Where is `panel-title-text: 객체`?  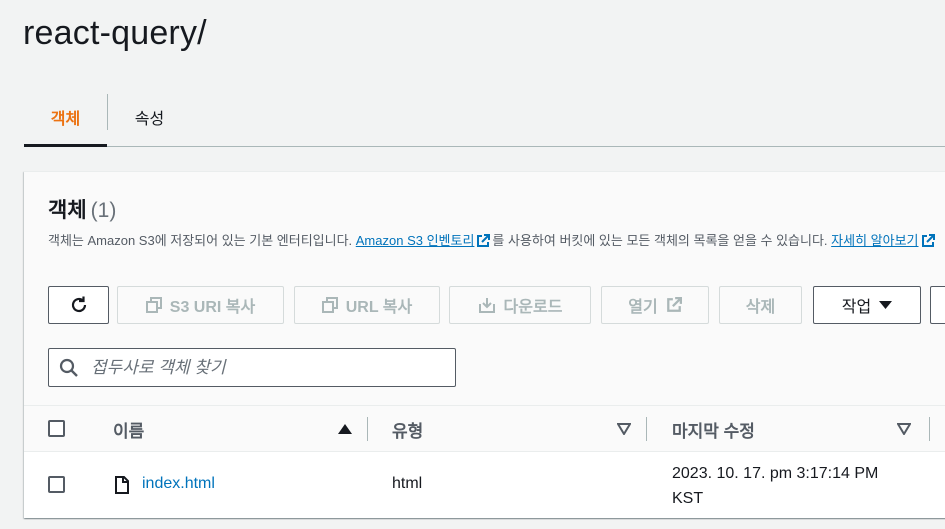 panel-title-text: 객체 is located at coordinates (67, 210).